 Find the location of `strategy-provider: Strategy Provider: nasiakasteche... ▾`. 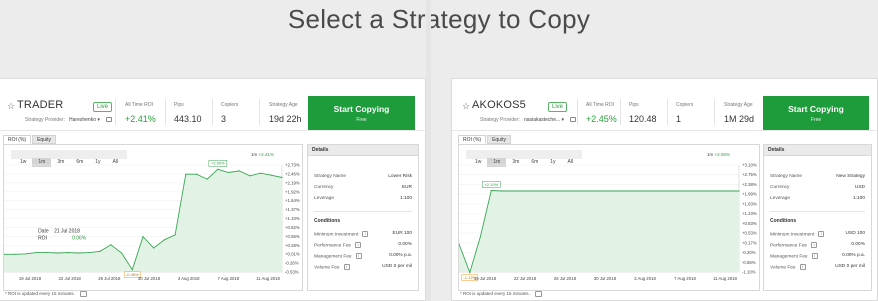

strategy-provider: Strategy Provider: nasiakasteche... ▾ is located at coordinates (528, 120).